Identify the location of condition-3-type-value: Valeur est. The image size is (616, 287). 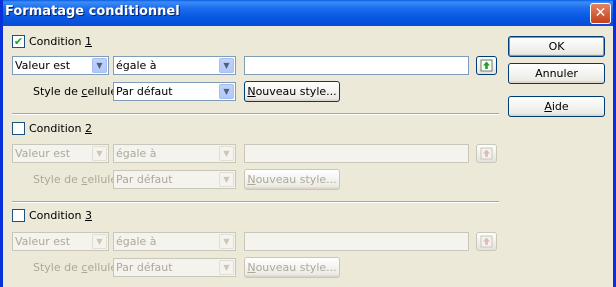
(43, 241).